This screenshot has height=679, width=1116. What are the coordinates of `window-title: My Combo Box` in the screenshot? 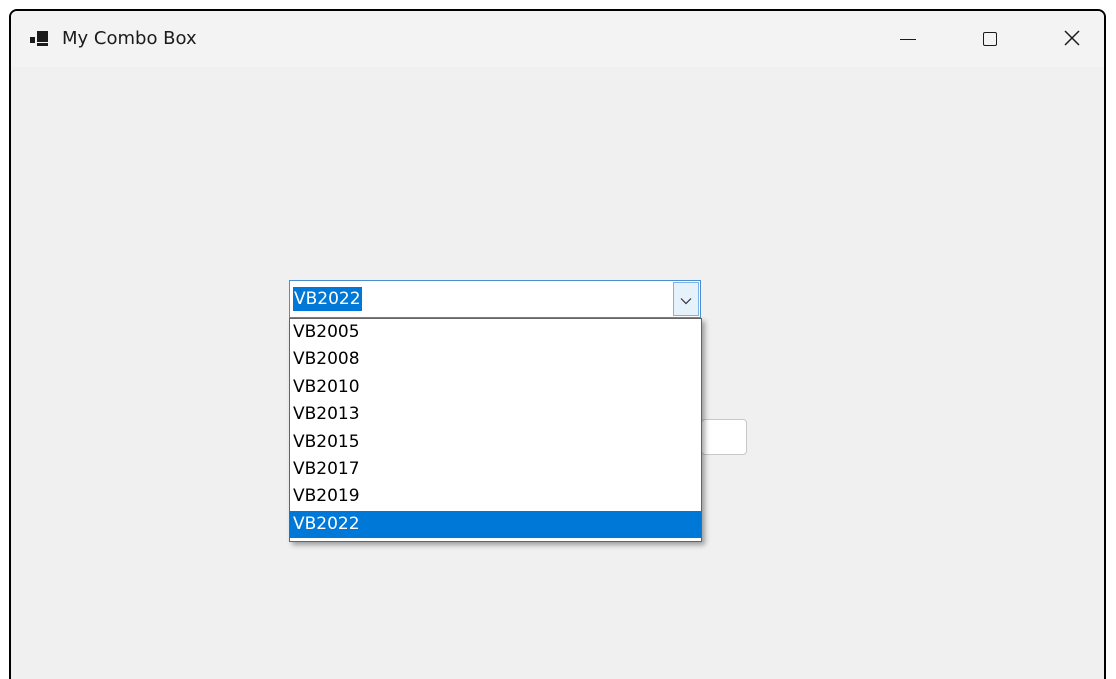 It's located at (129, 38).